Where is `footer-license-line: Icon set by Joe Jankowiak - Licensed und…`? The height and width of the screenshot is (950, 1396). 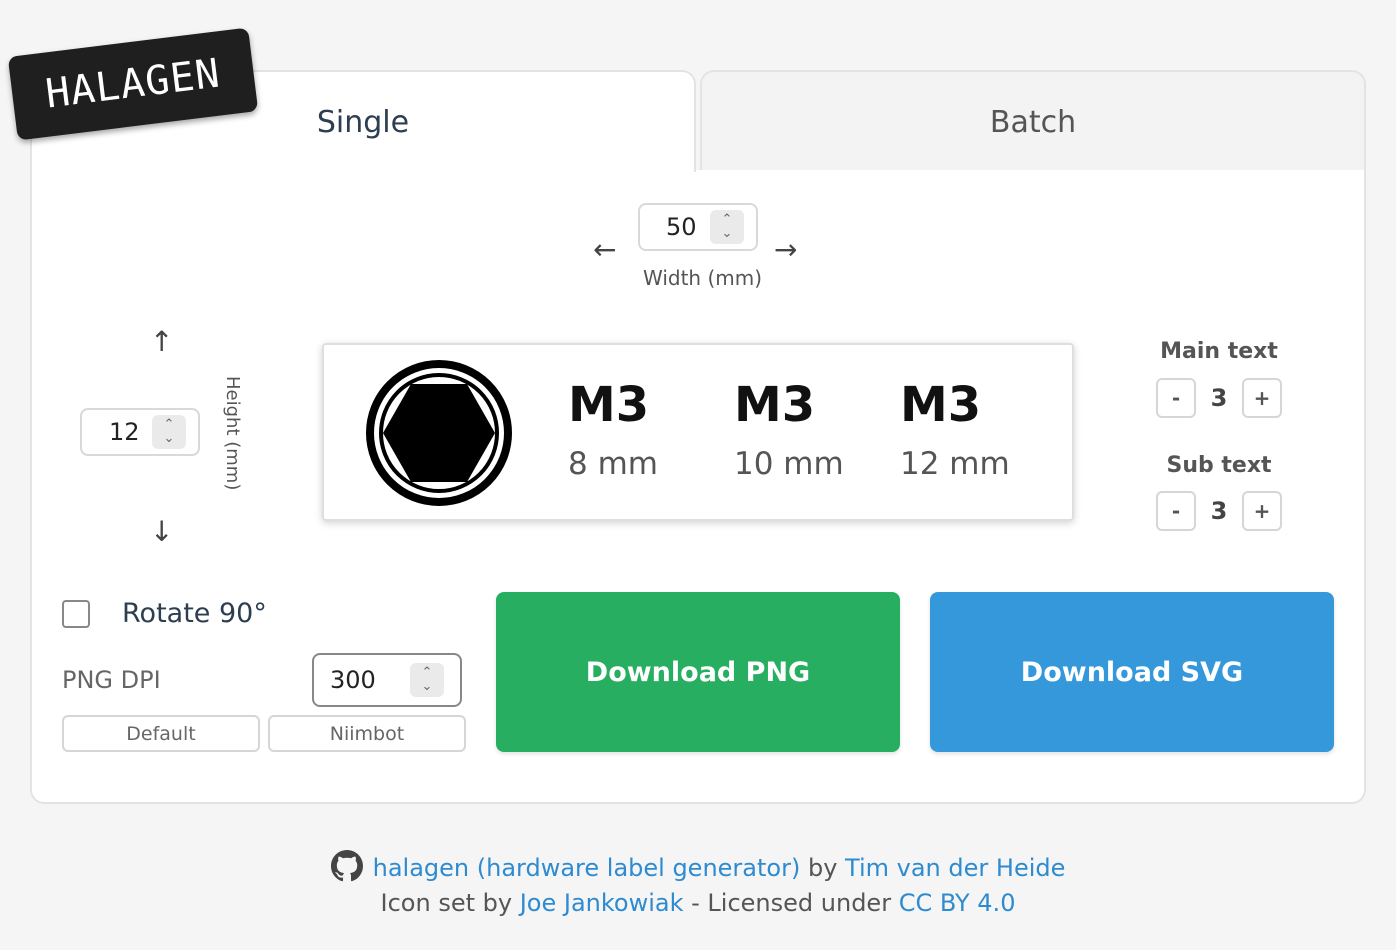 footer-license-line: Icon set by Joe Jankowiak - Licensed und… is located at coordinates (698, 903).